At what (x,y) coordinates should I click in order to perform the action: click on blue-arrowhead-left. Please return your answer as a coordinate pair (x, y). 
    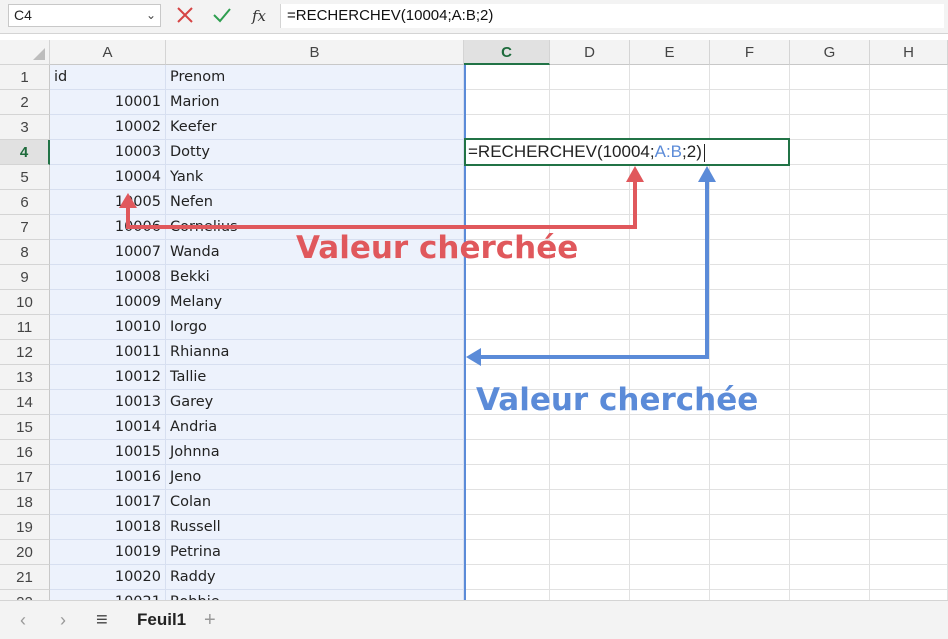
    Looking at the image, I should click on (473, 357).